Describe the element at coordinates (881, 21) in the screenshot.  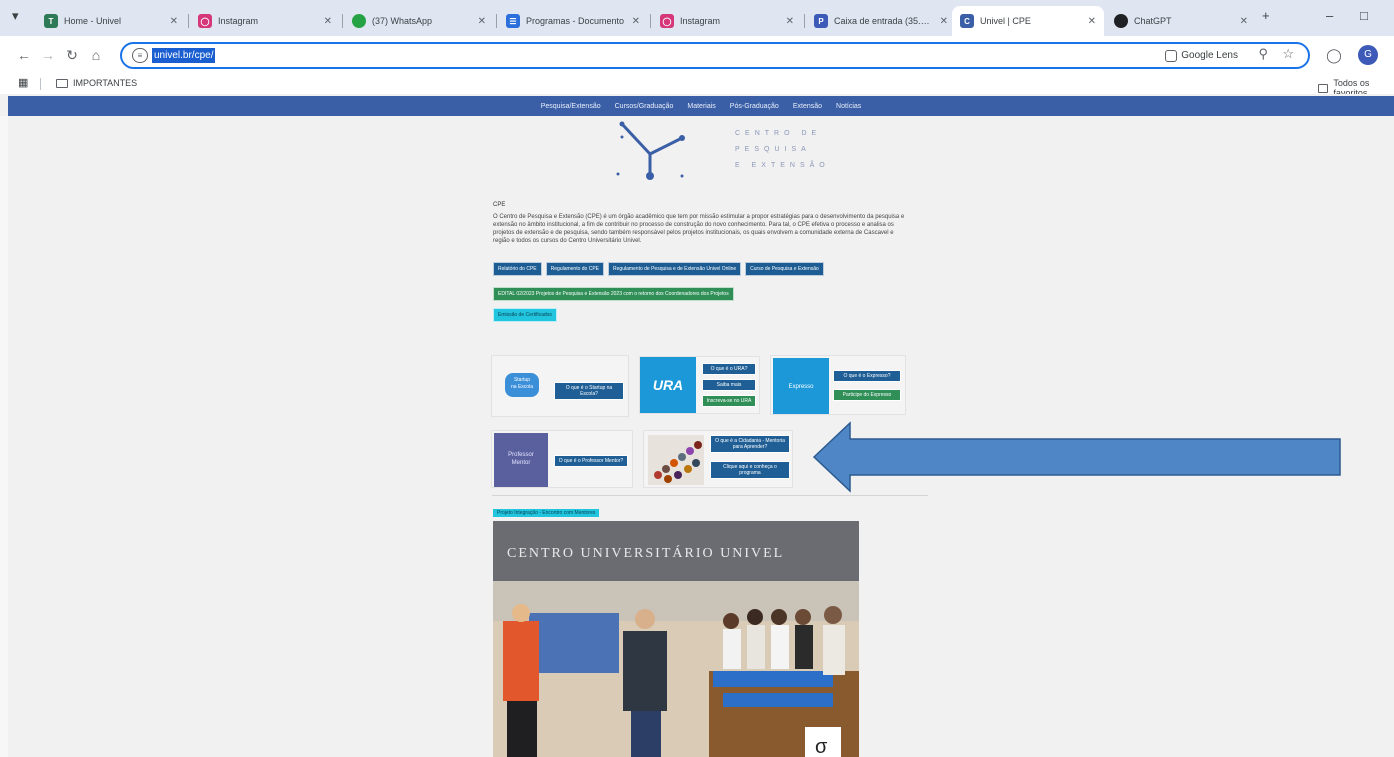
I see `tab-caixa-de-entrada: P Caixa de entrada (35.251) - ✕` at that location.